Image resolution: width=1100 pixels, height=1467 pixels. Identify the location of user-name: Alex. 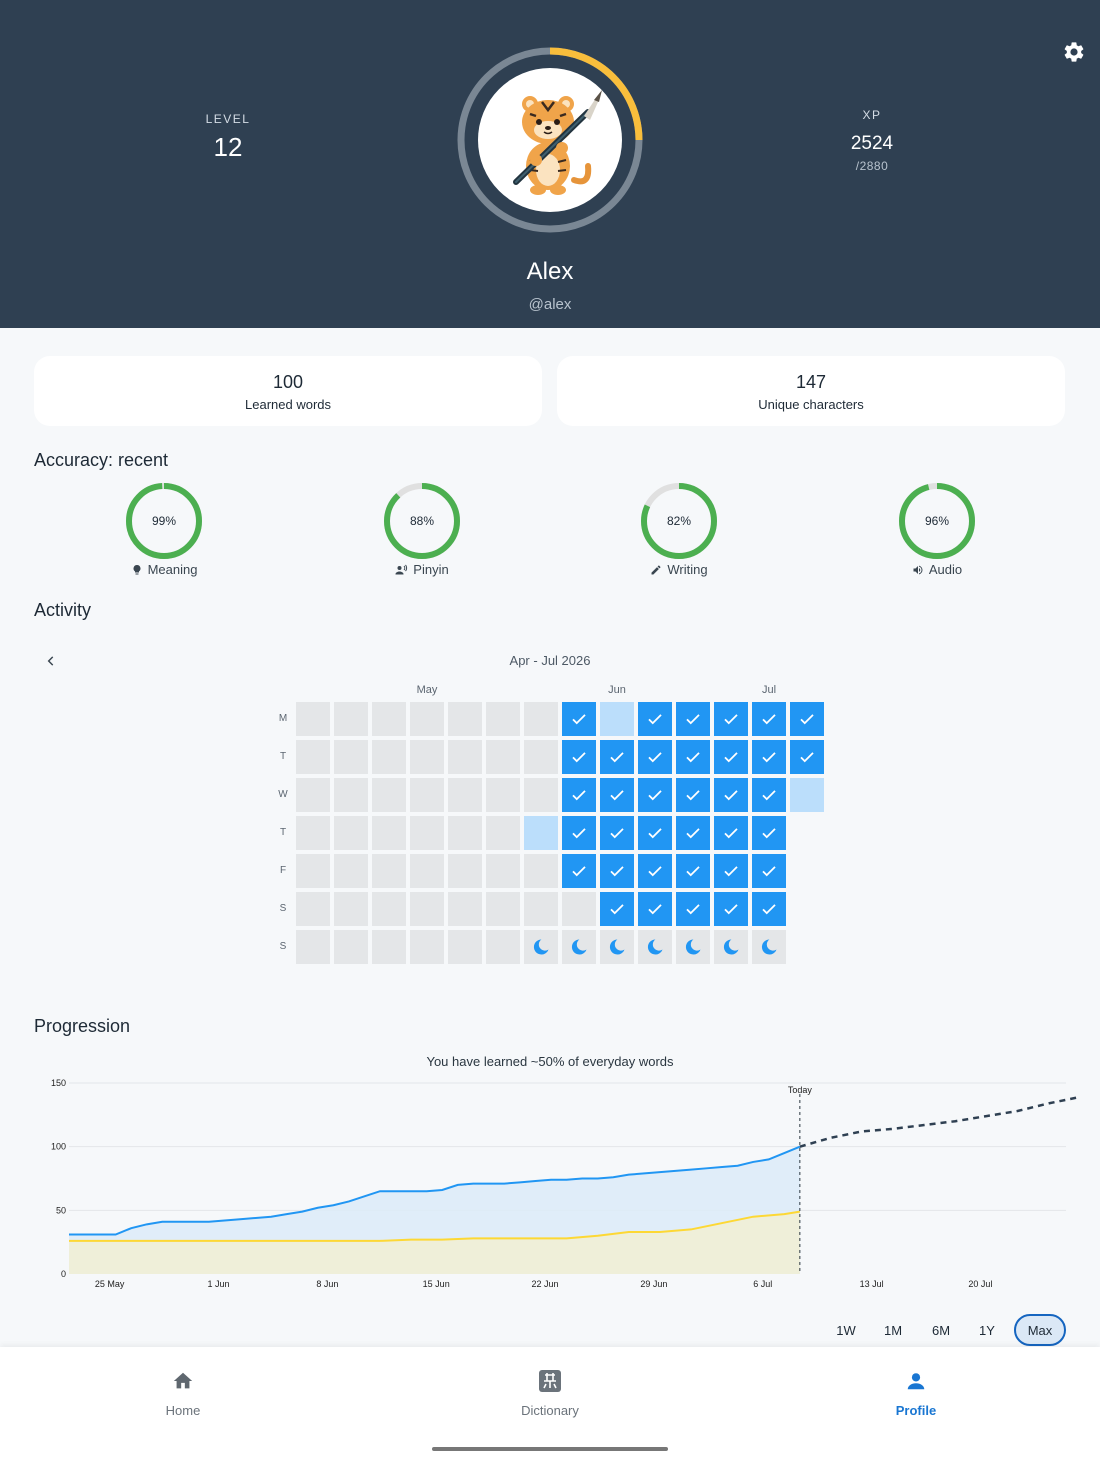
(550, 271).